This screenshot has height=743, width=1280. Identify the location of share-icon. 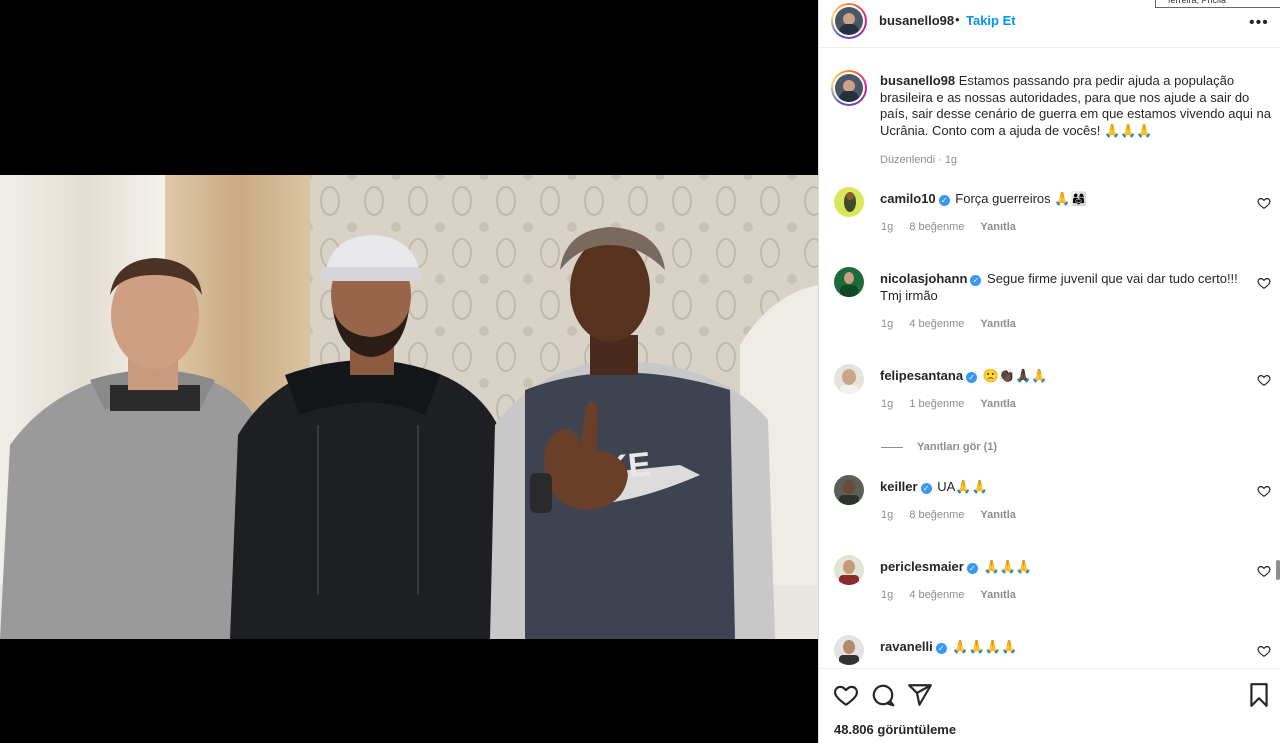
(920, 695).